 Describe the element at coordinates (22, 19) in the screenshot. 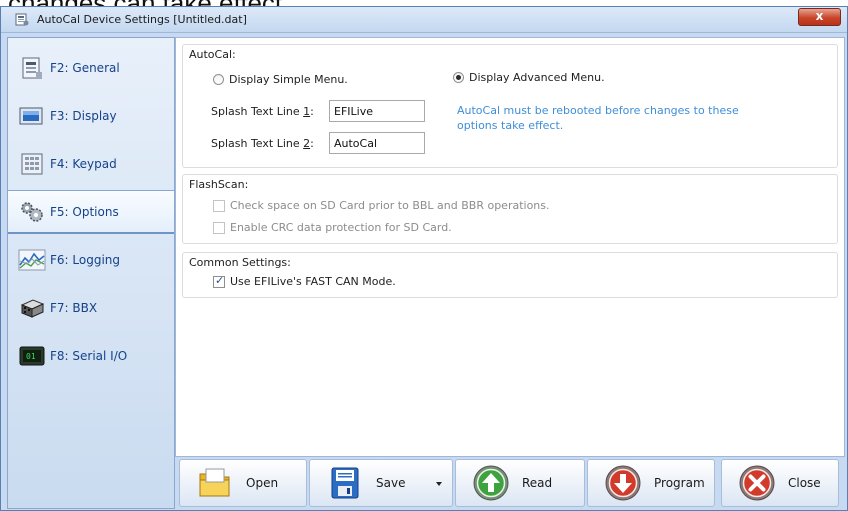

I see `app-icon` at that location.